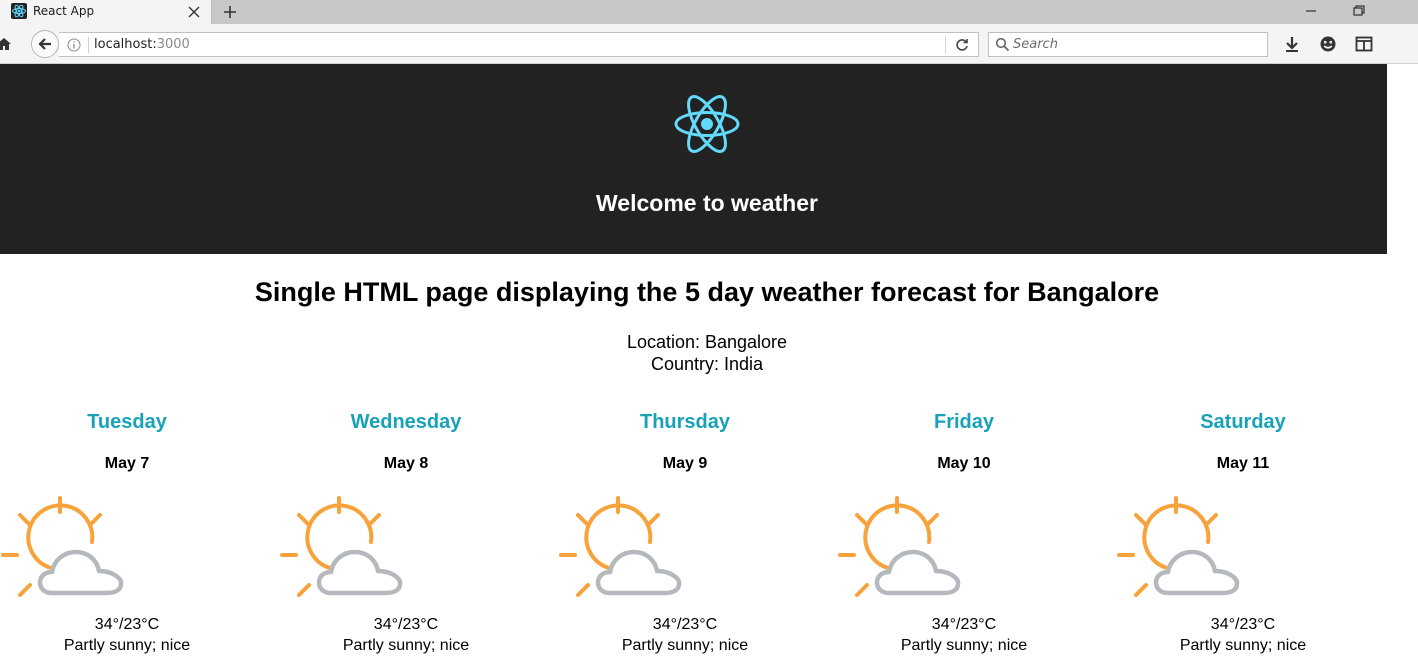 Image resolution: width=1418 pixels, height=667 pixels. Describe the element at coordinates (6, 44) in the screenshot. I see `home-icon` at that location.